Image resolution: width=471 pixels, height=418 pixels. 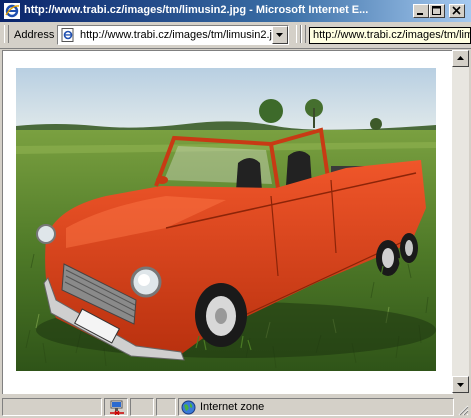 I want to click on network-icon, so click(x=117, y=408).